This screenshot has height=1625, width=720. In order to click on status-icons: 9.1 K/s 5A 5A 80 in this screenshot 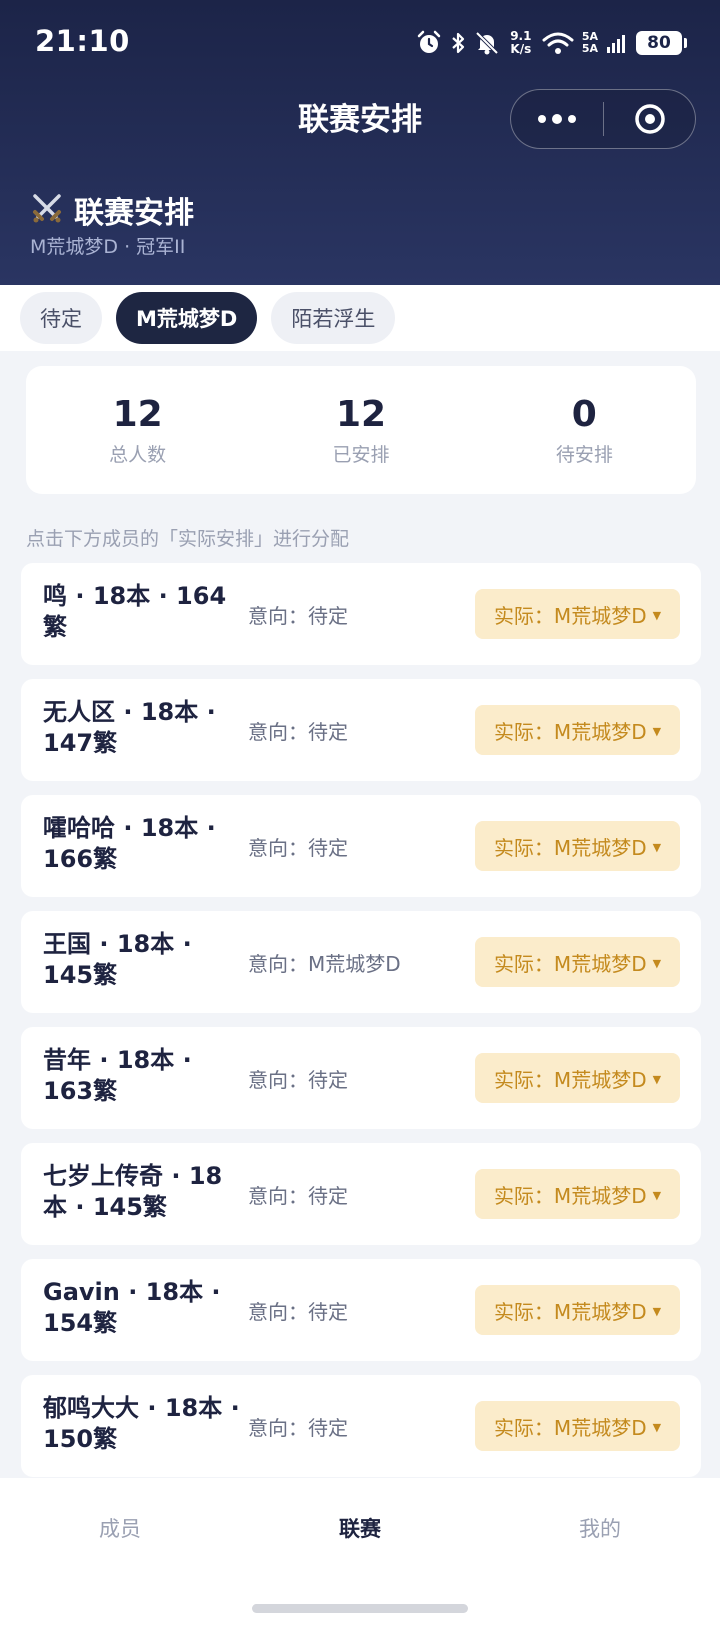, I will do `click(551, 43)`.